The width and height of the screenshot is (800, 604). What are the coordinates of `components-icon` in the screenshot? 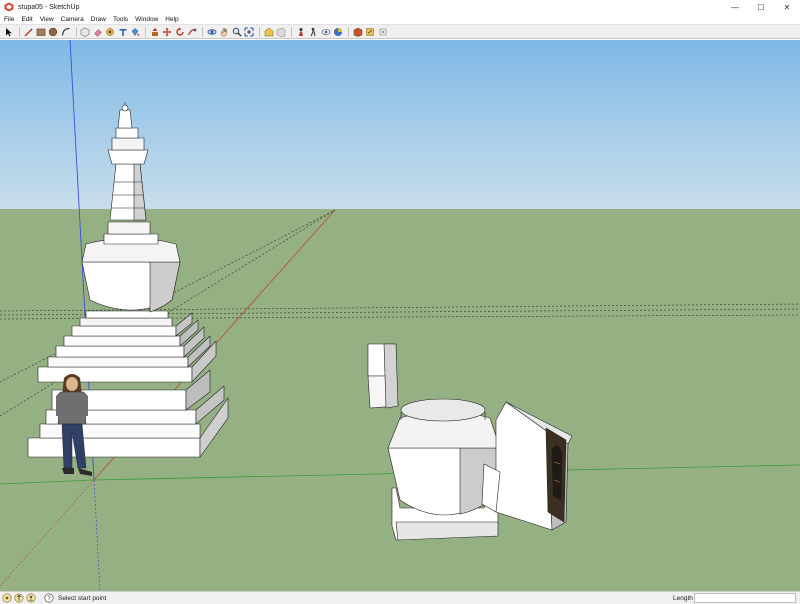 It's located at (85, 32).